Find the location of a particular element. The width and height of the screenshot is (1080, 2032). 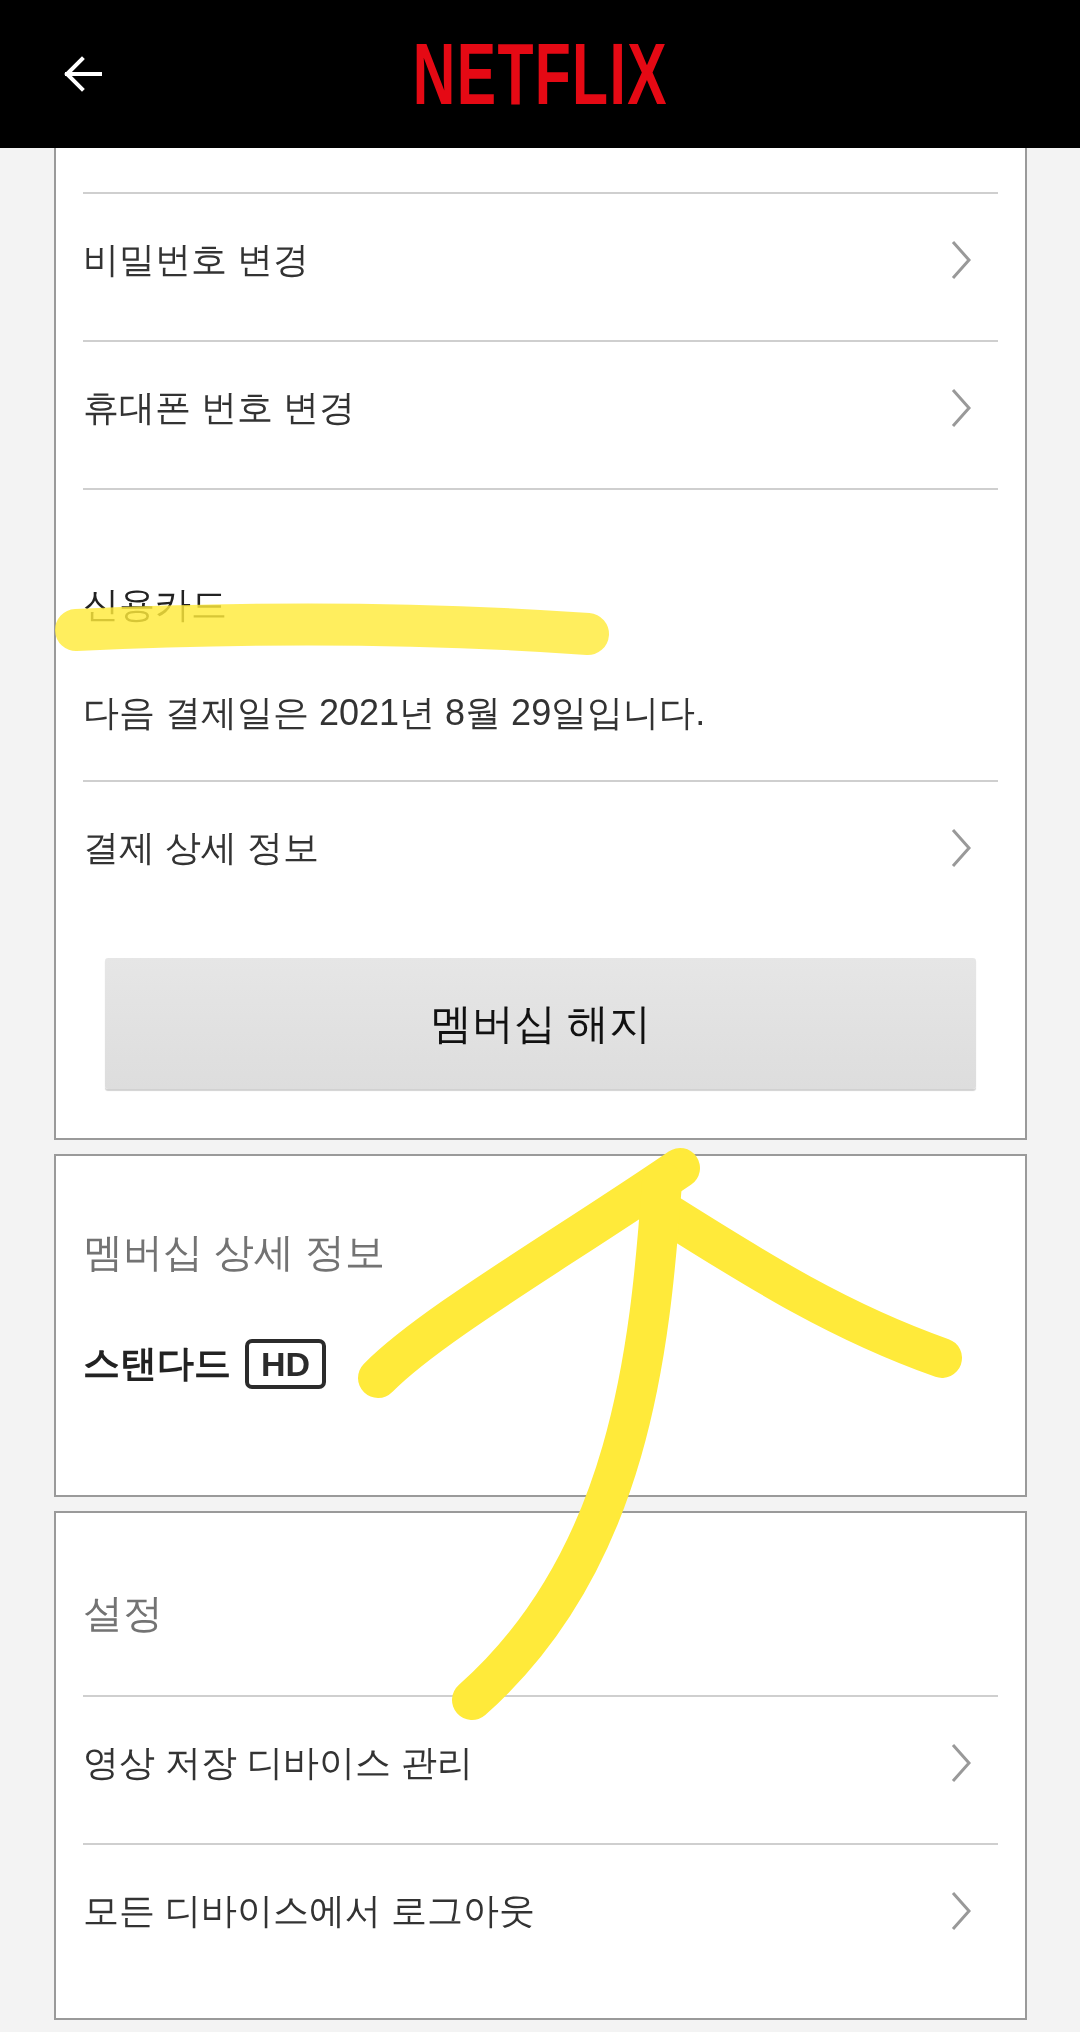

payment-method-label: 신용카드 is located at coordinates (155, 605).